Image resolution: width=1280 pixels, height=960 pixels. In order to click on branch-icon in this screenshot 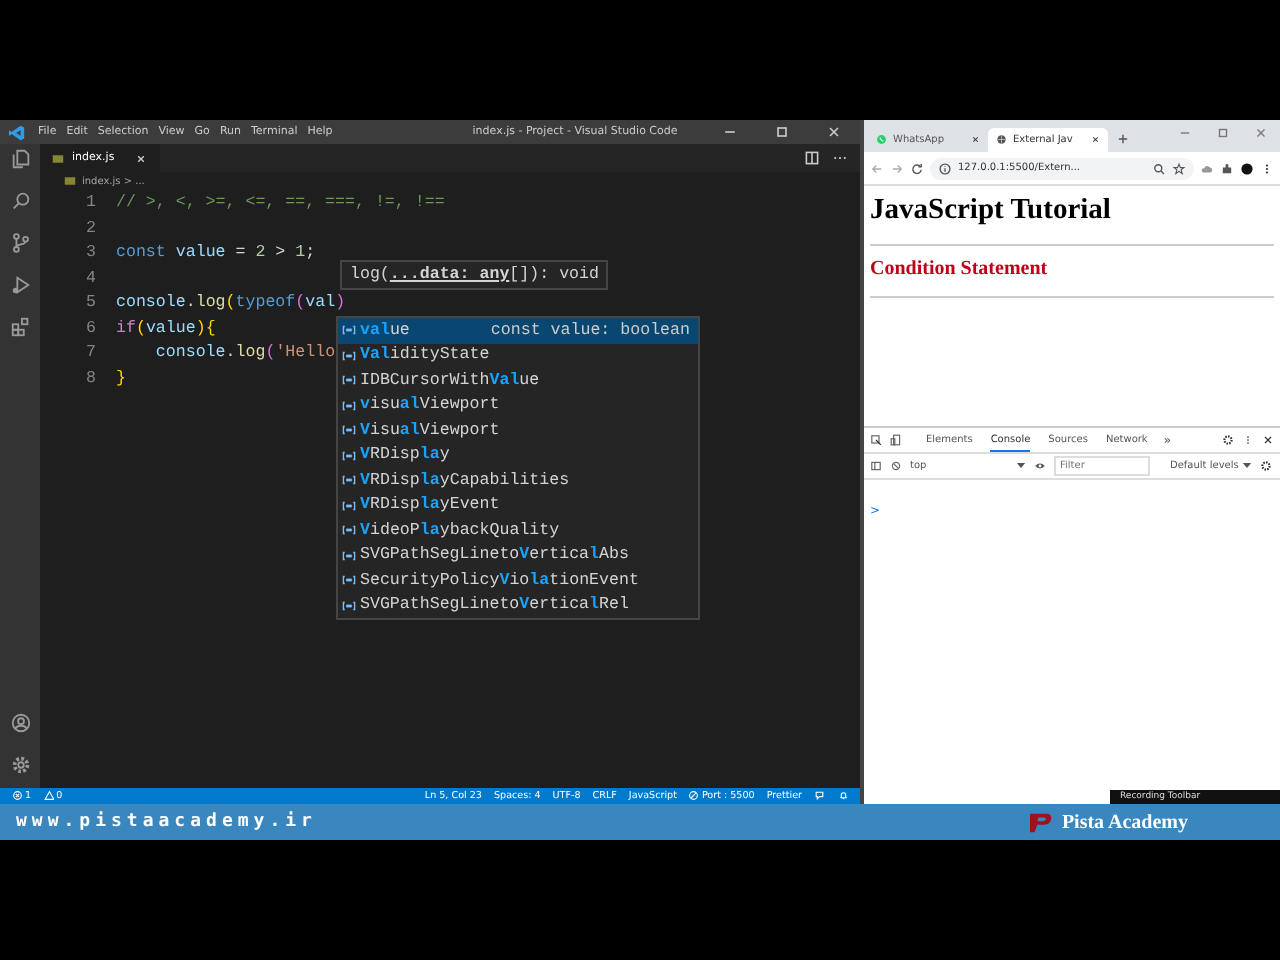, I will do `click(20, 243)`.